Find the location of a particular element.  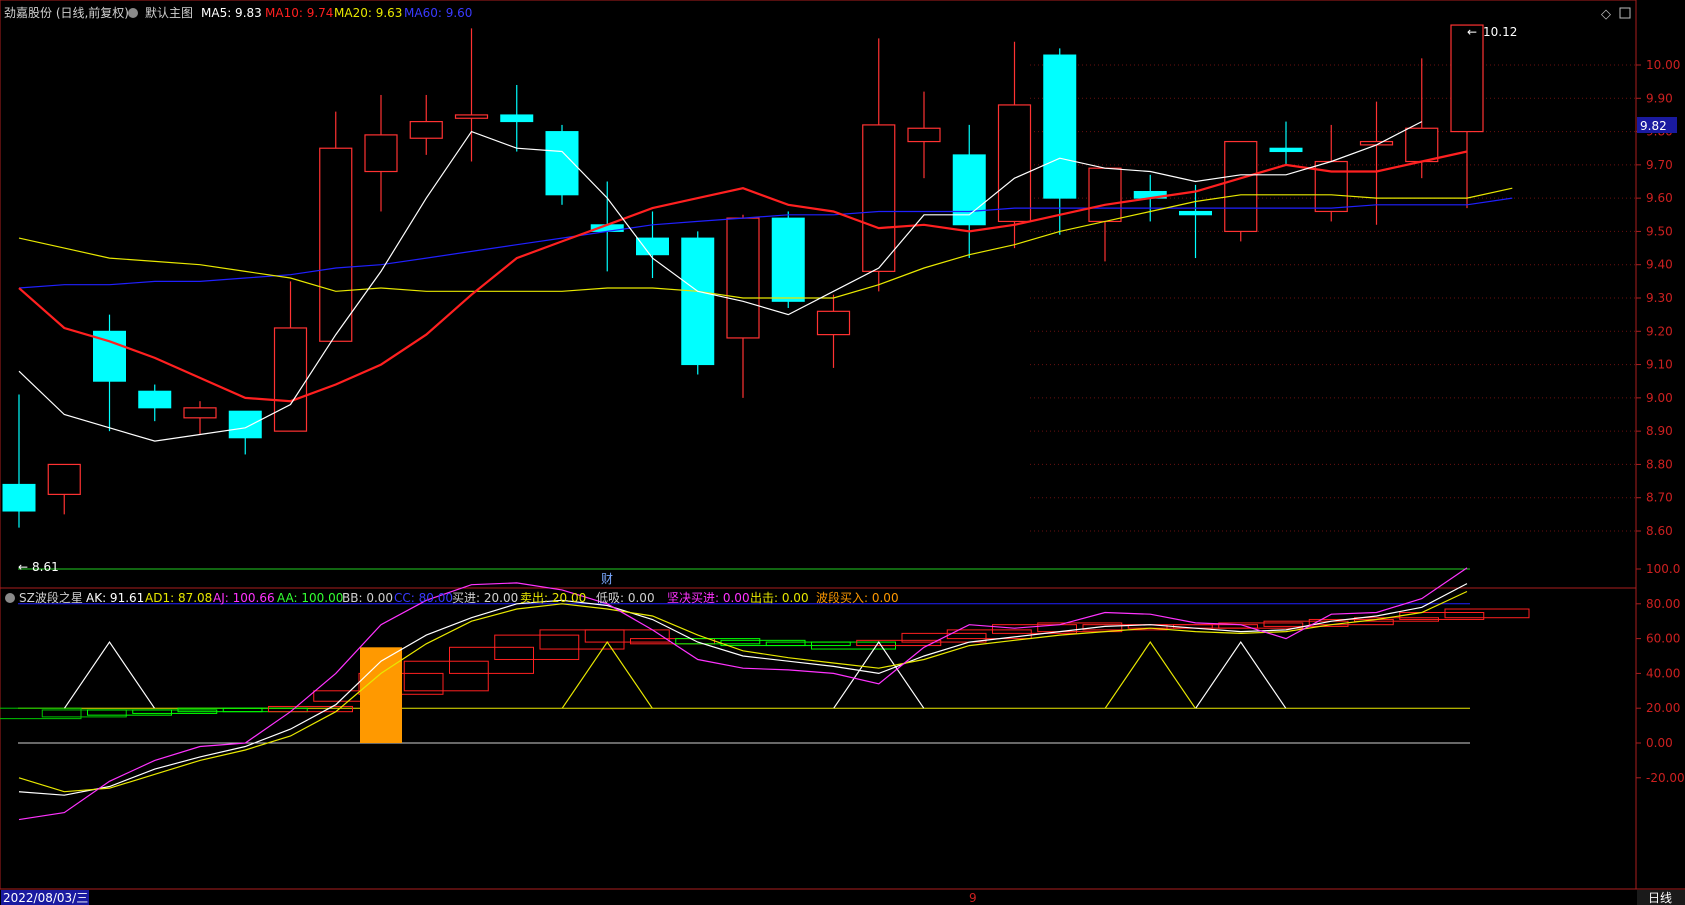

indicator-tick-label: 0.00 is located at coordinates (1659, 743).